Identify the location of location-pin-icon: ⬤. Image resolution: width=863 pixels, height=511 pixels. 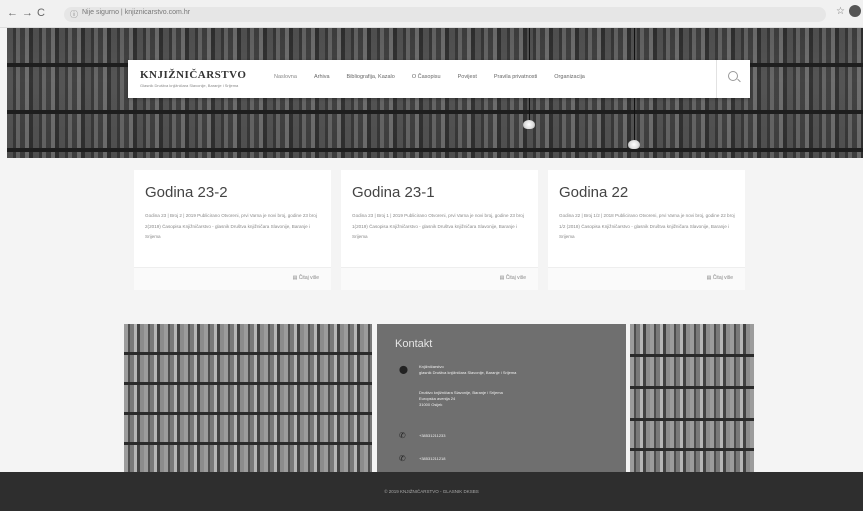
(403, 369).